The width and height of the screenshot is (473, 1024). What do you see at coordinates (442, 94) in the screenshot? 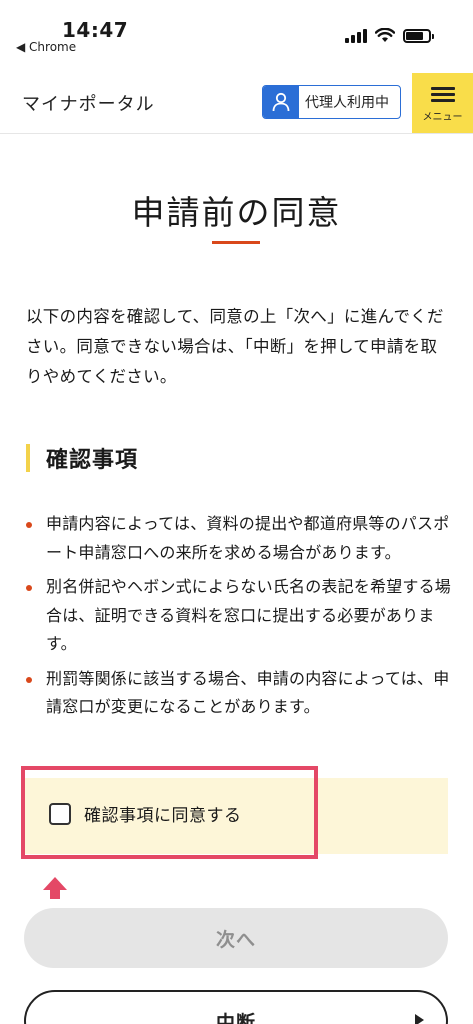
I see `hamburger-icon` at bounding box center [442, 94].